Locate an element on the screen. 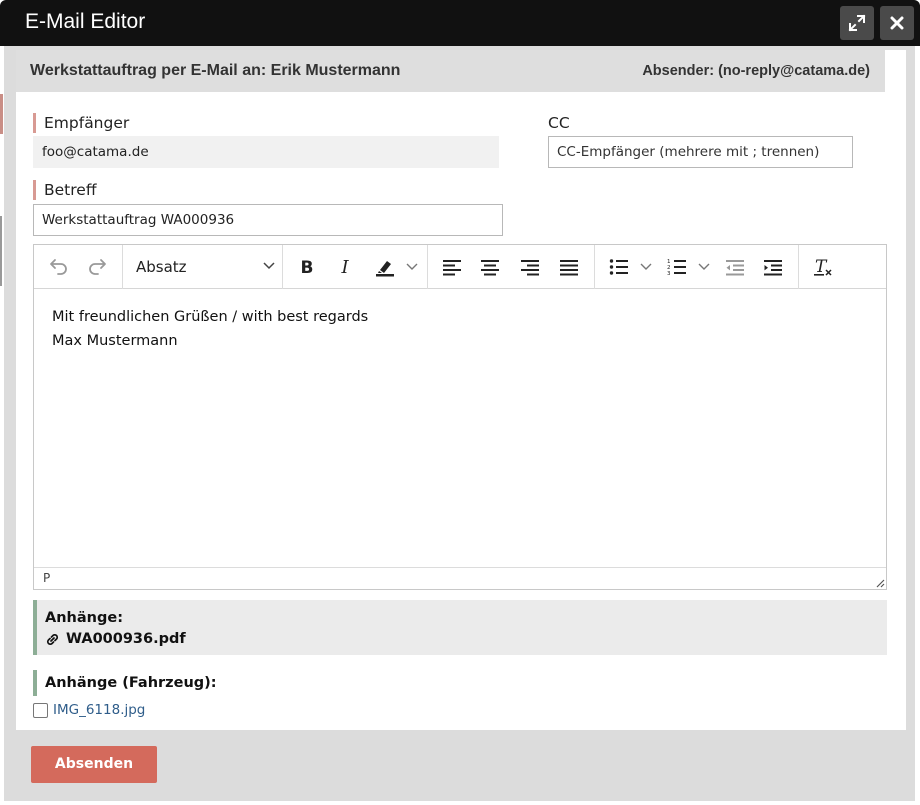  bullet-list-button is located at coordinates (619, 267).